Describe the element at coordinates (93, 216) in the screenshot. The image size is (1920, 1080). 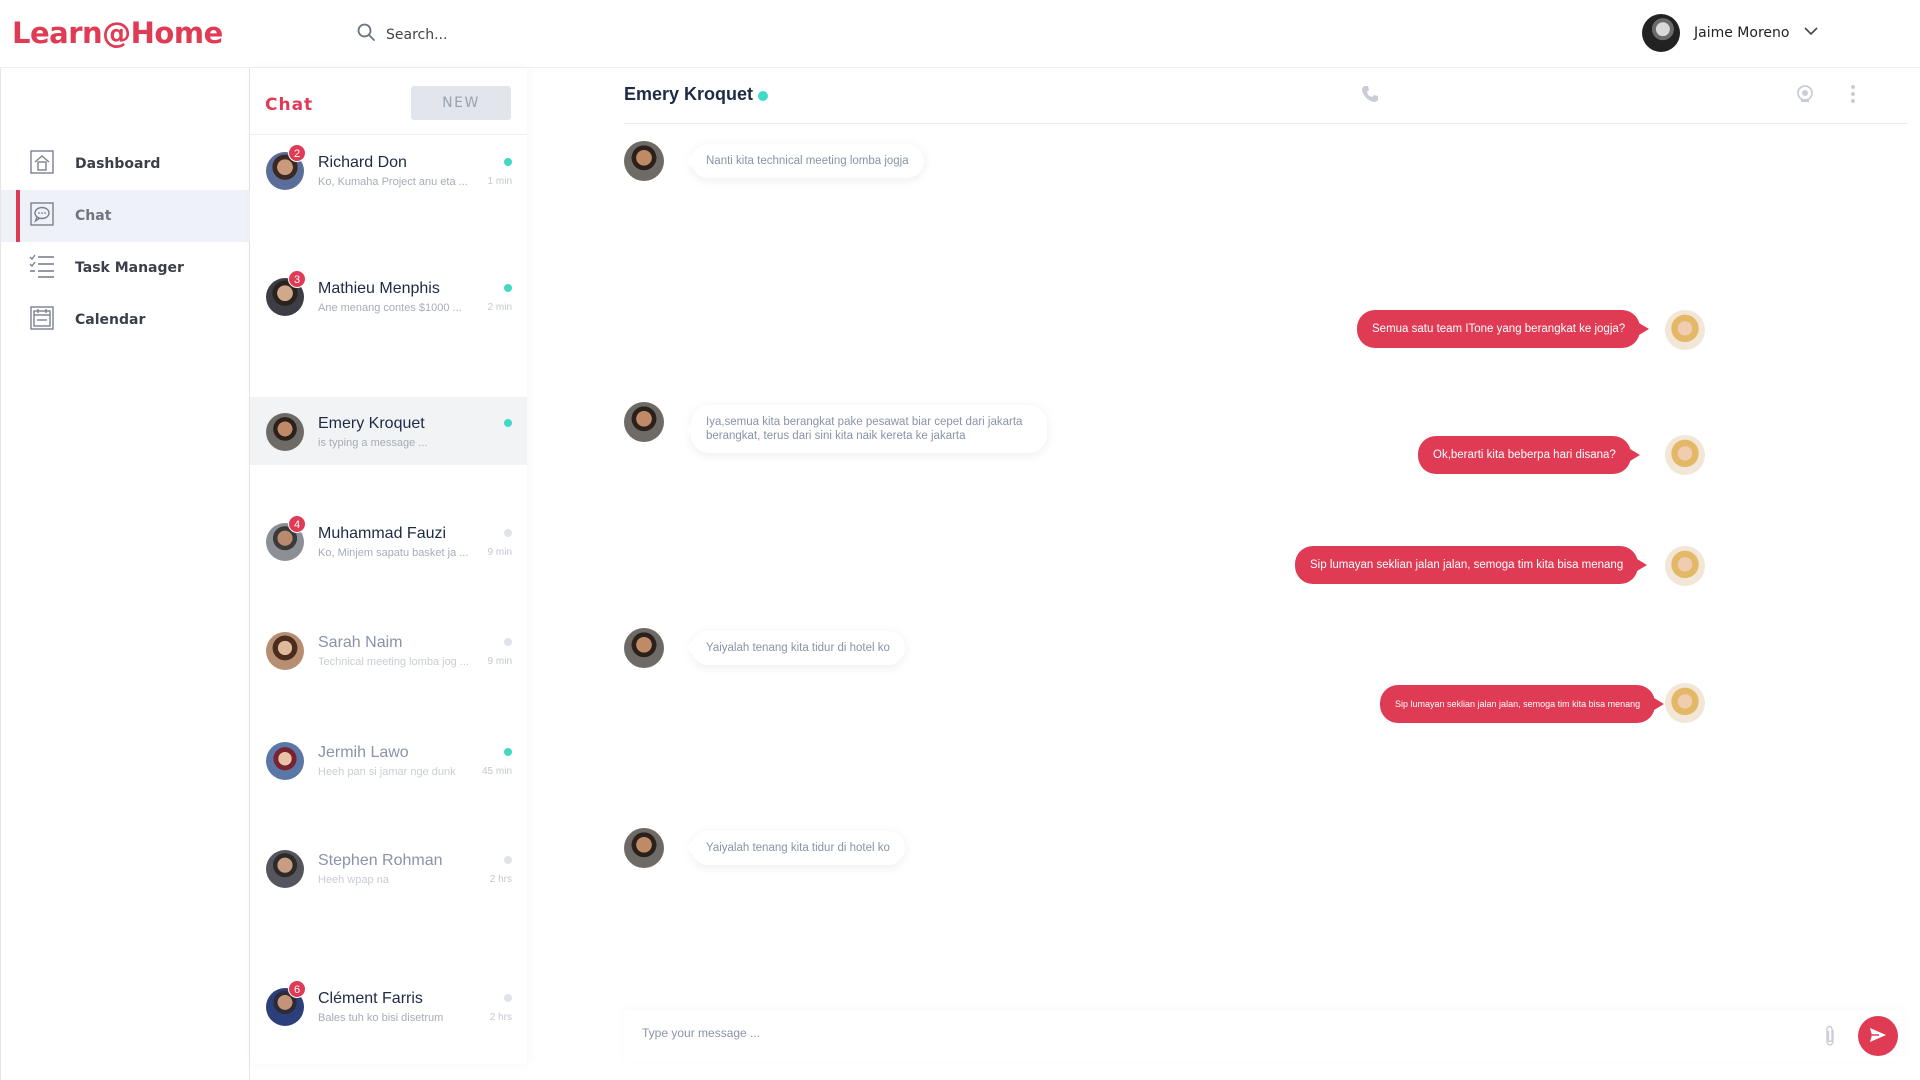
I see `sidebar-item-label: Chat` at that location.